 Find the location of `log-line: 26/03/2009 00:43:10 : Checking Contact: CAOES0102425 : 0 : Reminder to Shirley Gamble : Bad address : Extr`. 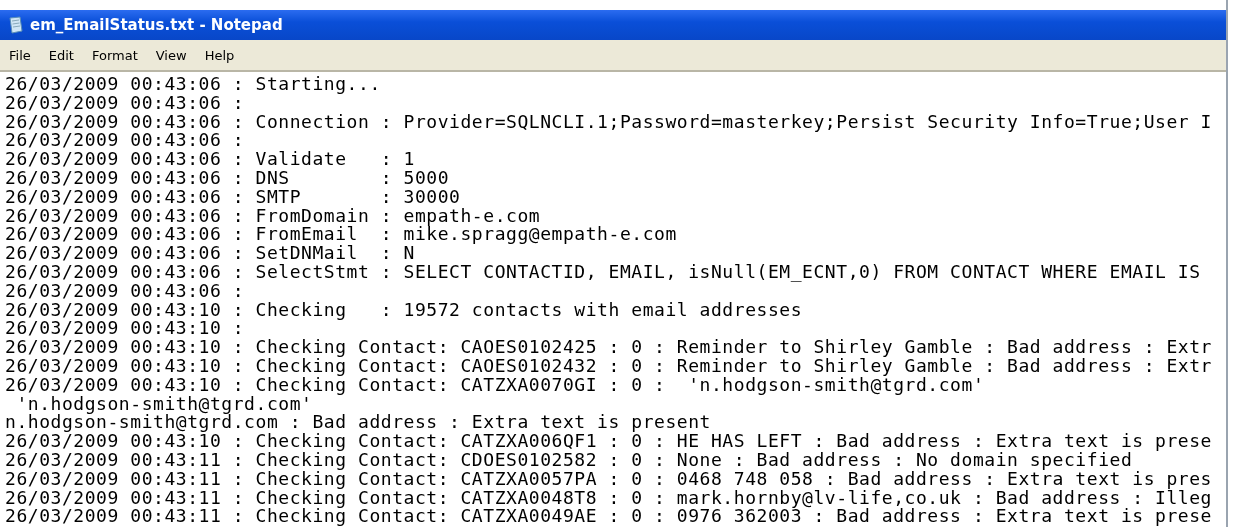

log-line: 26/03/2009 00:43:10 : Checking Contact: CAOES0102425 : 0 : Reminder to Shirley Gamble : Bad address : Extr is located at coordinates (608, 347).